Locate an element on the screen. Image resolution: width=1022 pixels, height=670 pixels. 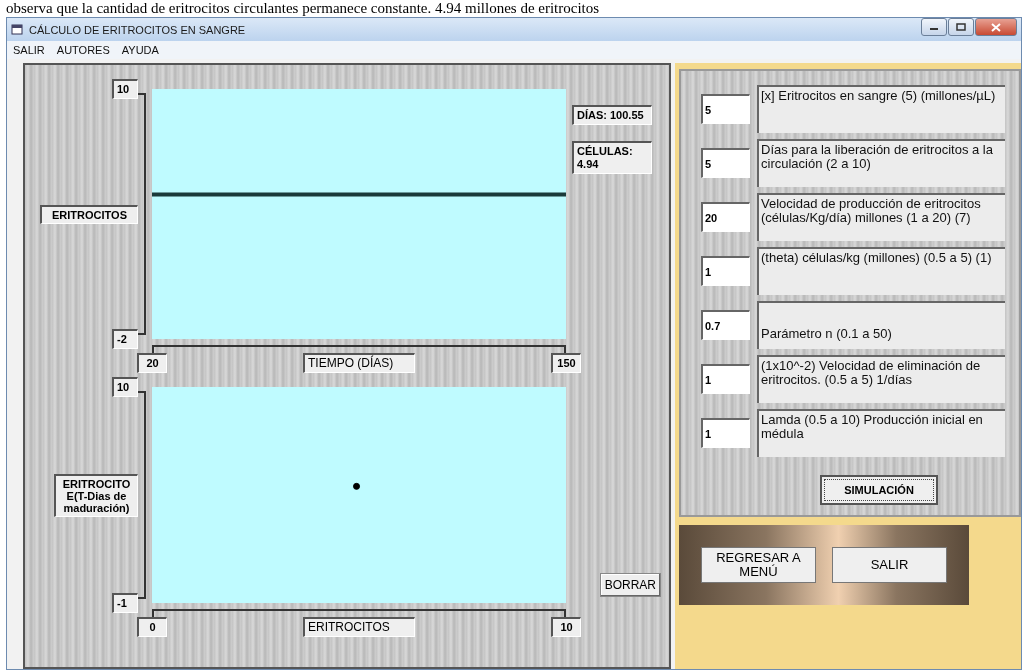
close-icon is located at coordinates (996, 27).